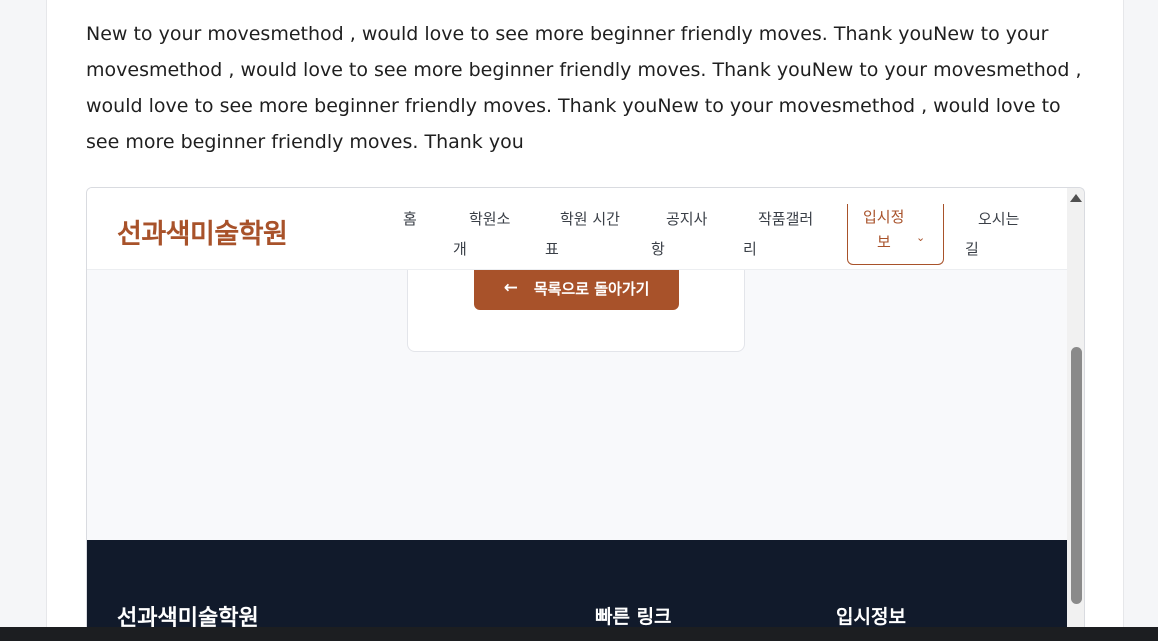  Describe the element at coordinates (582, 234) in the screenshot. I see `nav-item-timetable: 학원 시간 표` at that location.